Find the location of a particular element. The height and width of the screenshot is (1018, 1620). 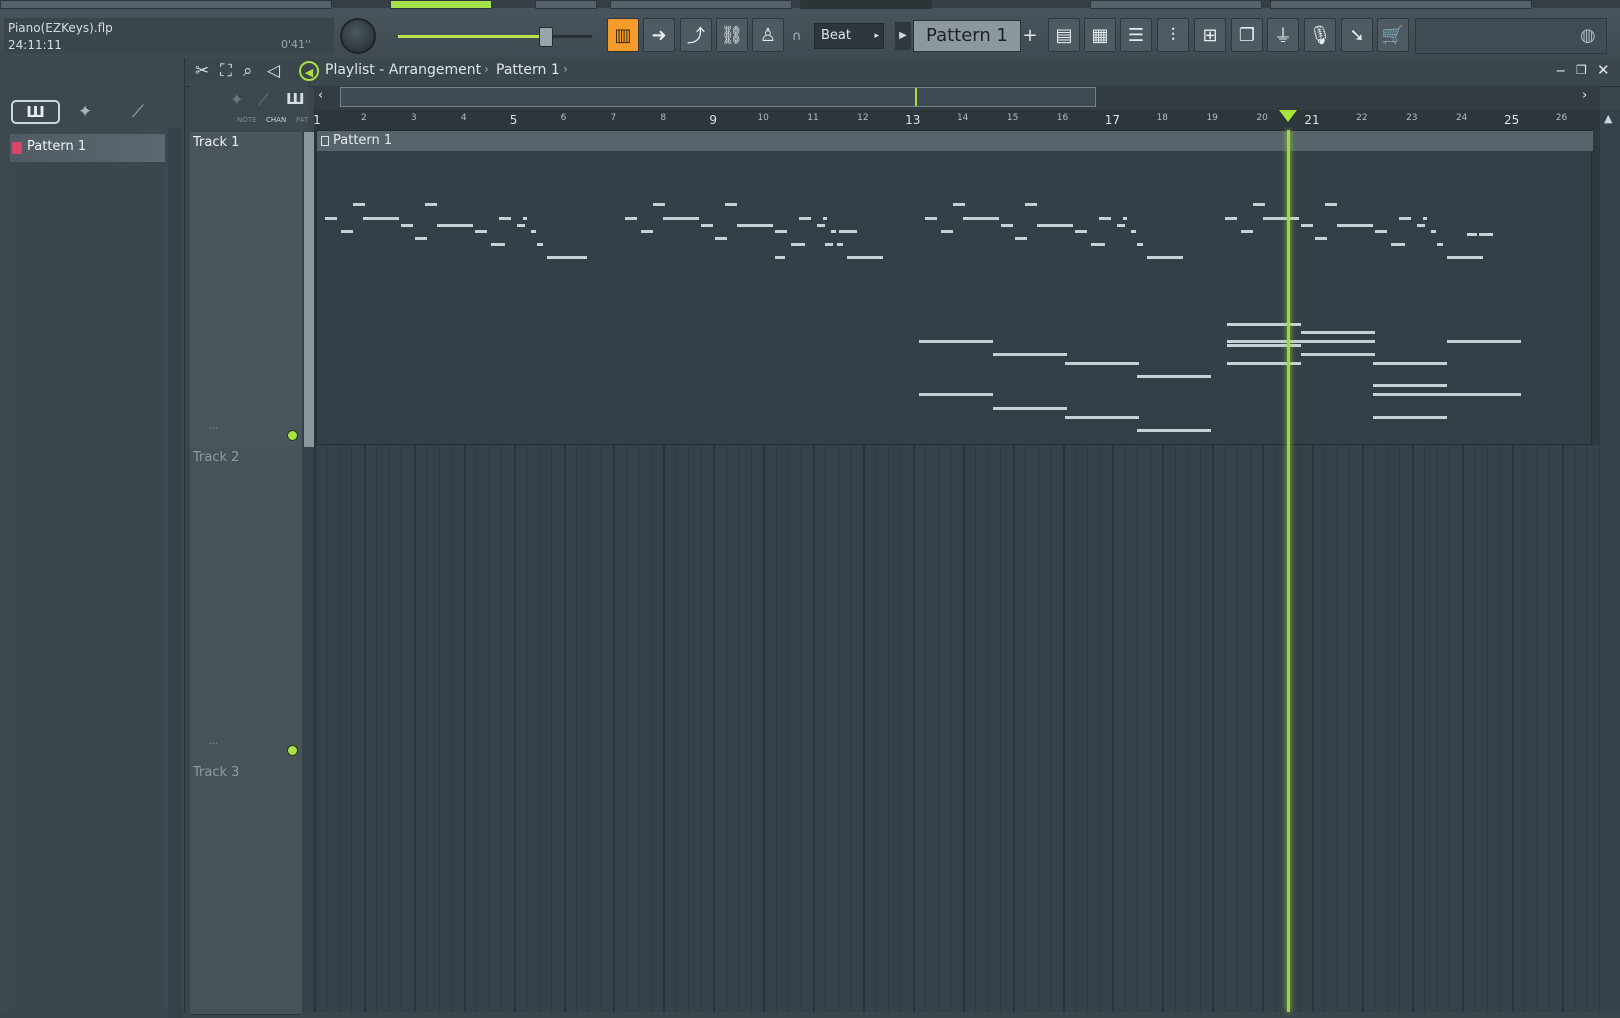

top-strip is located at coordinates (810, 4).